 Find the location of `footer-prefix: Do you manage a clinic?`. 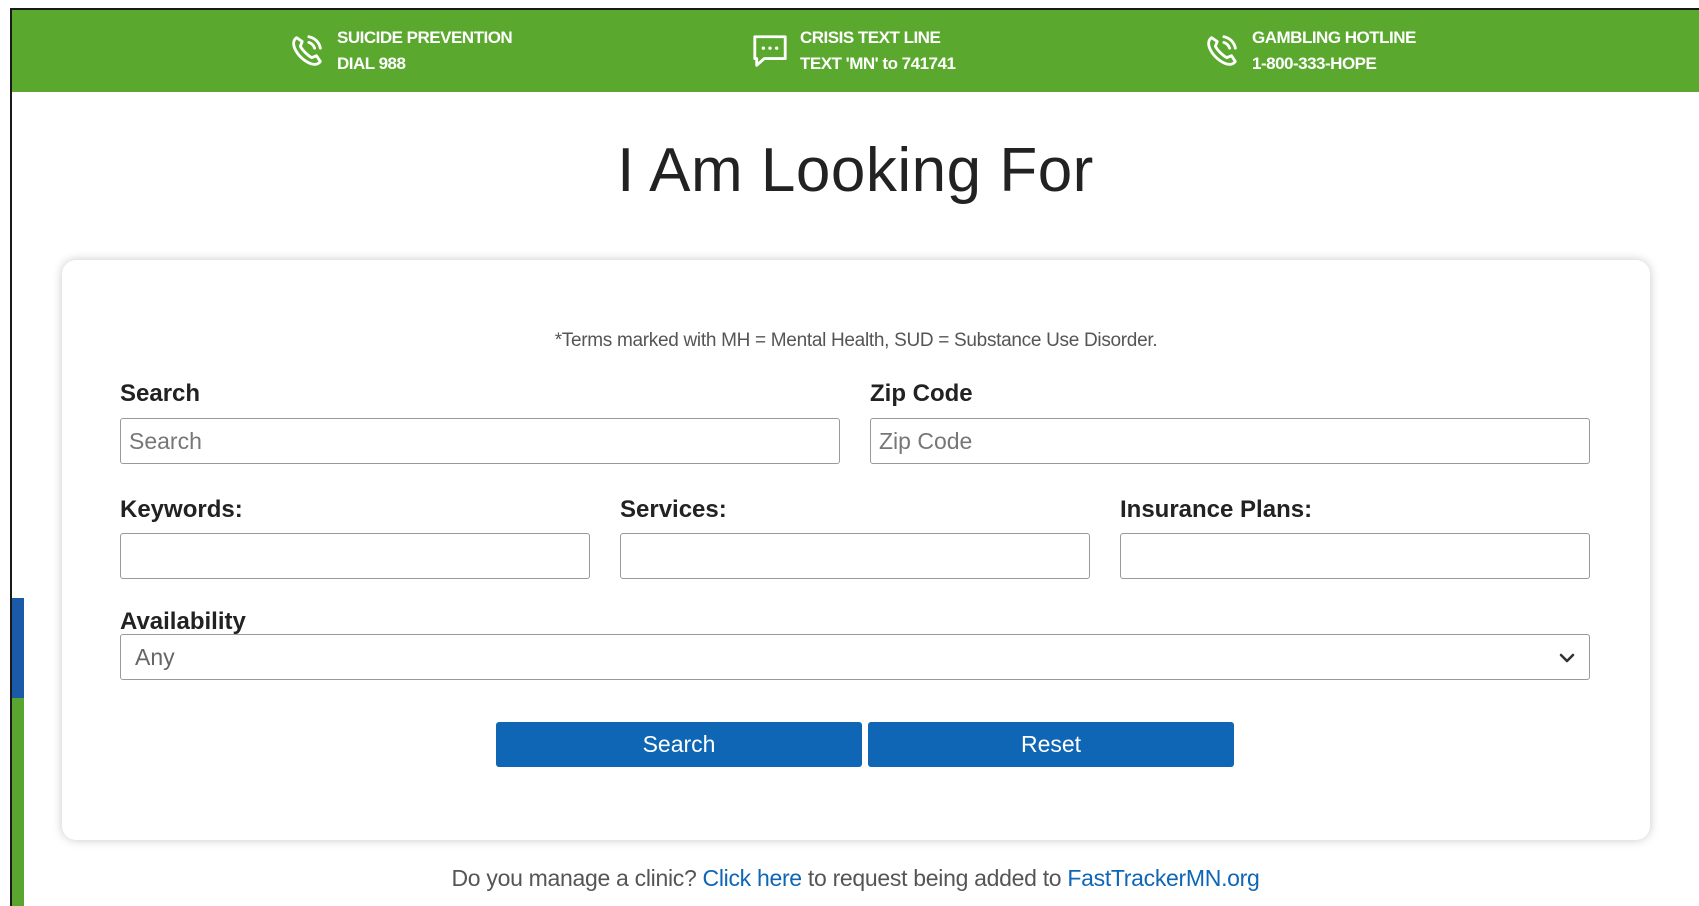

footer-prefix: Do you manage a clinic? is located at coordinates (574, 878).